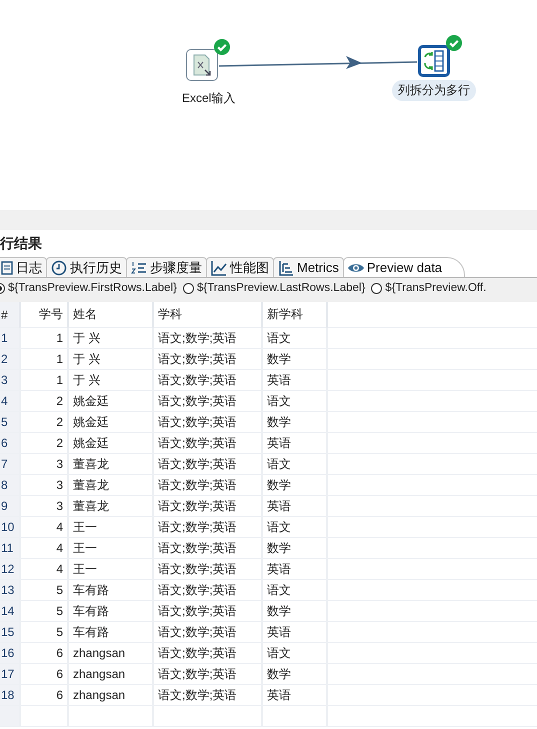 This screenshot has width=537, height=729. I want to click on radio-option: ${TransPreview.LastRows.Label}, so click(274, 288).